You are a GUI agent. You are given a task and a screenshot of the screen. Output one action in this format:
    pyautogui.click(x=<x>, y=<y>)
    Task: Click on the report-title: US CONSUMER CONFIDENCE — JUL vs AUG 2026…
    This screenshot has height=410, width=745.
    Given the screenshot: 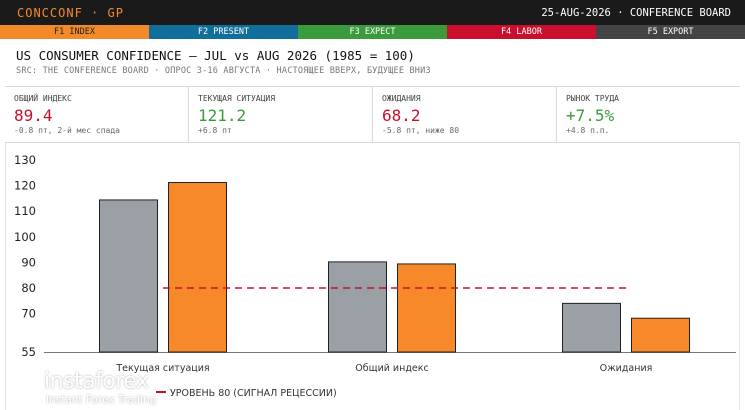 What is the action you would take?
    pyautogui.click(x=215, y=55)
    